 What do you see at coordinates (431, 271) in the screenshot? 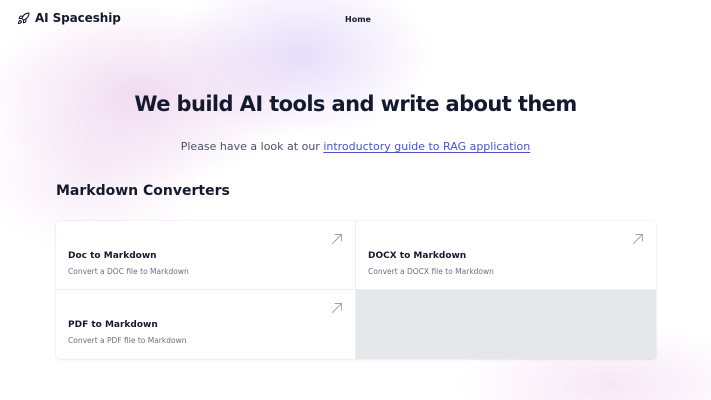
I see `card-description: Convert a DOCX file to Markdown` at bounding box center [431, 271].